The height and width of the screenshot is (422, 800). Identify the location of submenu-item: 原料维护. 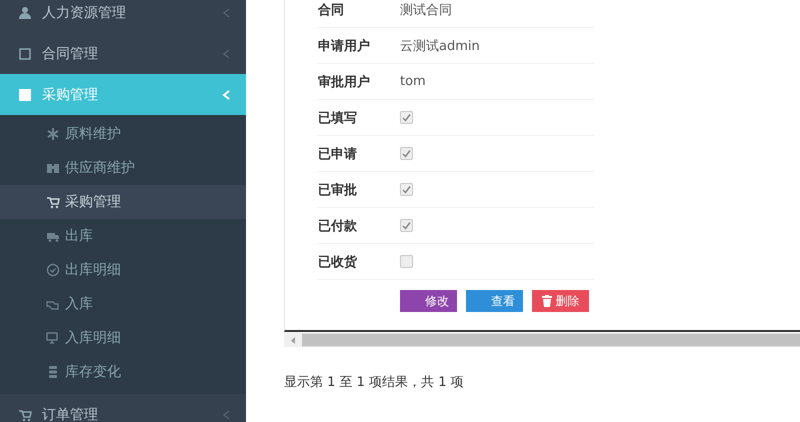
(123, 134).